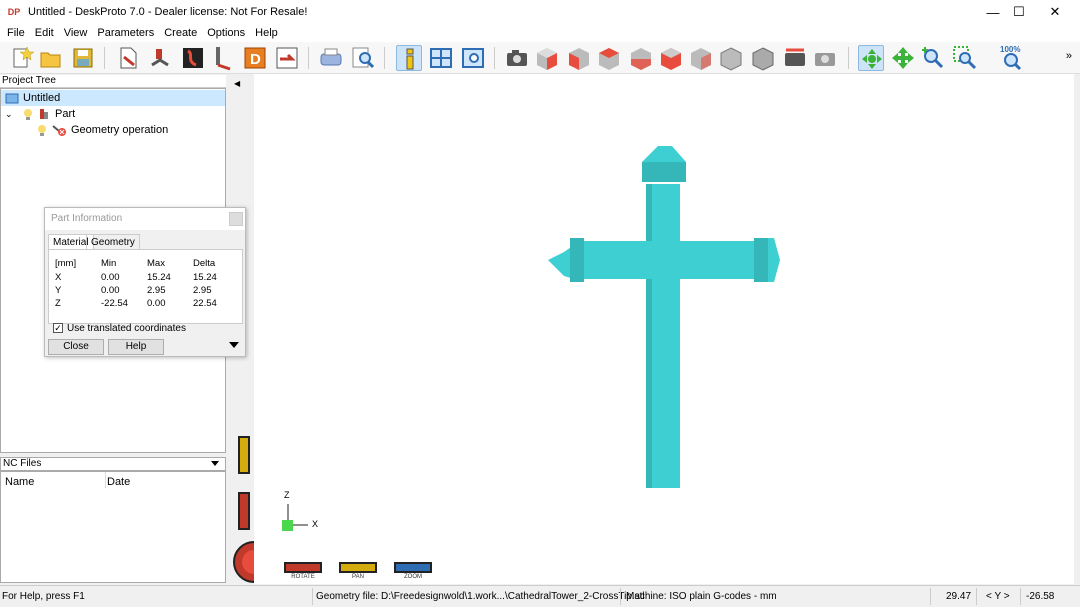 This screenshot has width=1080, height=607. What do you see at coordinates (161, 58) in the screenshot?
I see `toolpath-icon` at bounding box center [161, 58].